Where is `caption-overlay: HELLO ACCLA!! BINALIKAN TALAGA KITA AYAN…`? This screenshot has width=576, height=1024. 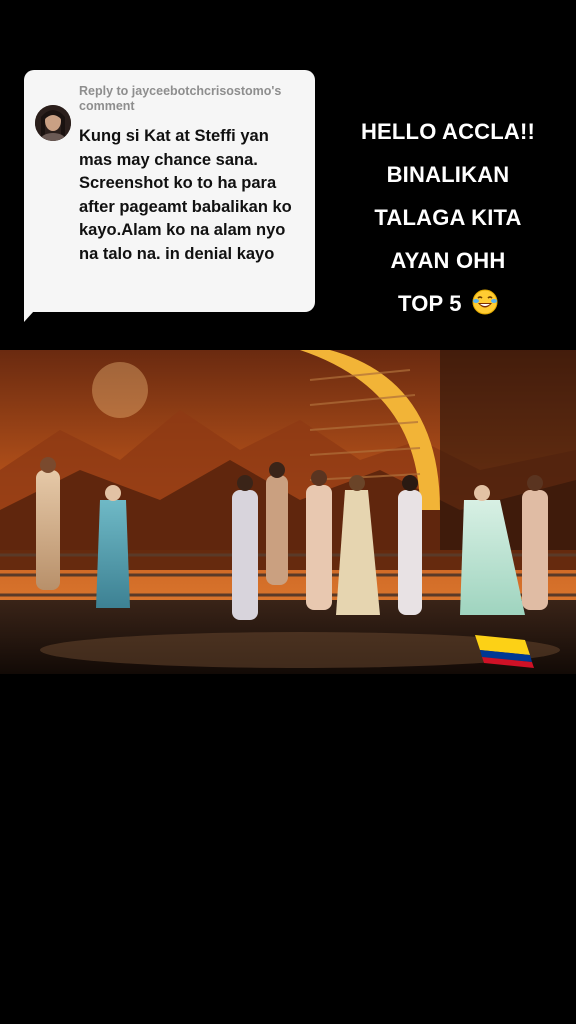
caption-overlay: HELLO ACCLA!! BINALIKAN TALAGA KITA AYAN… is located at coordinates (448, 217).